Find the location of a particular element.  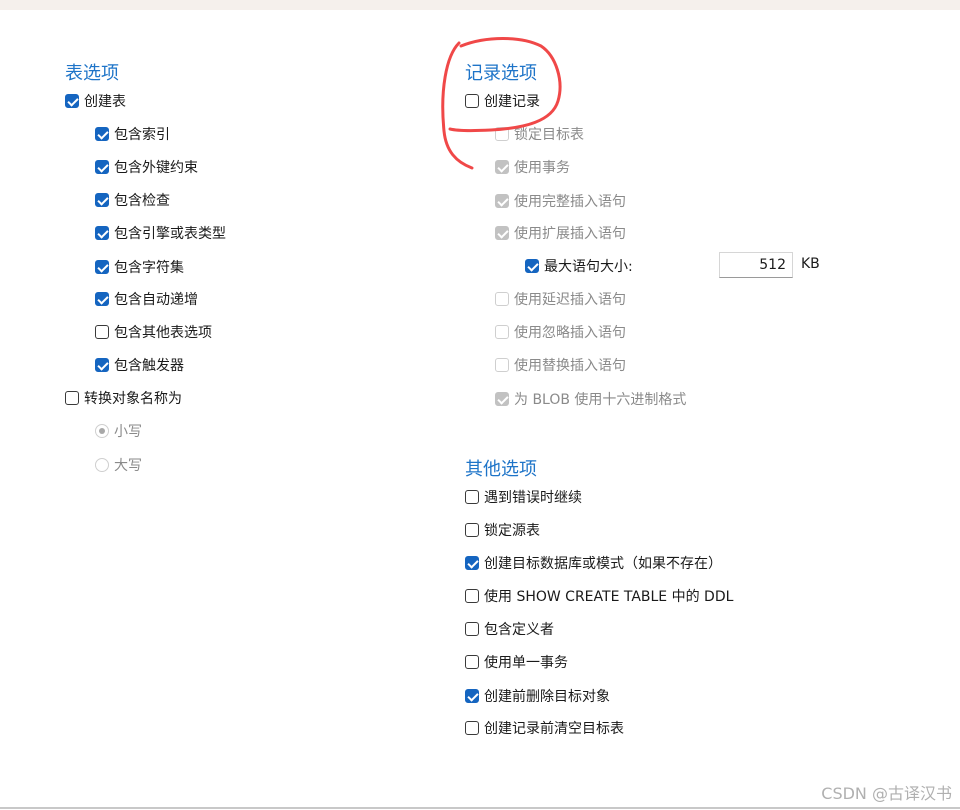

single-transaction-option: 使用单一事务 is located at coordinates (516, 662).